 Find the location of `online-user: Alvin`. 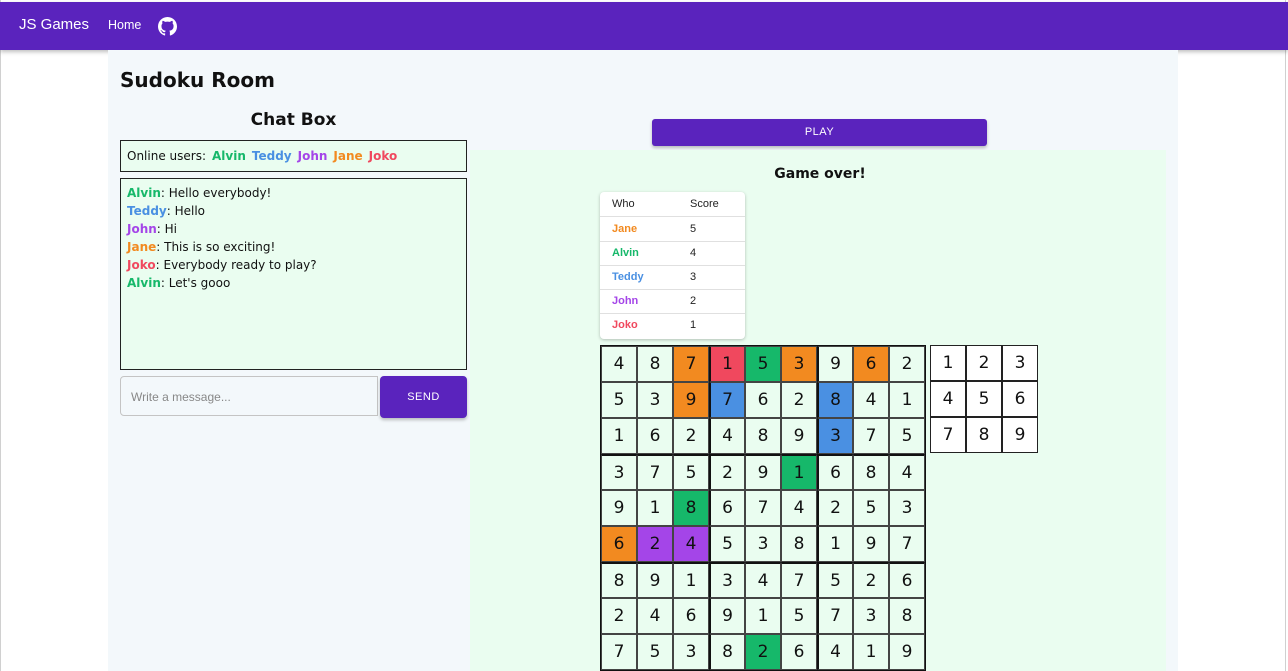

online-user: Alvin is located at coordinates (229, 156).